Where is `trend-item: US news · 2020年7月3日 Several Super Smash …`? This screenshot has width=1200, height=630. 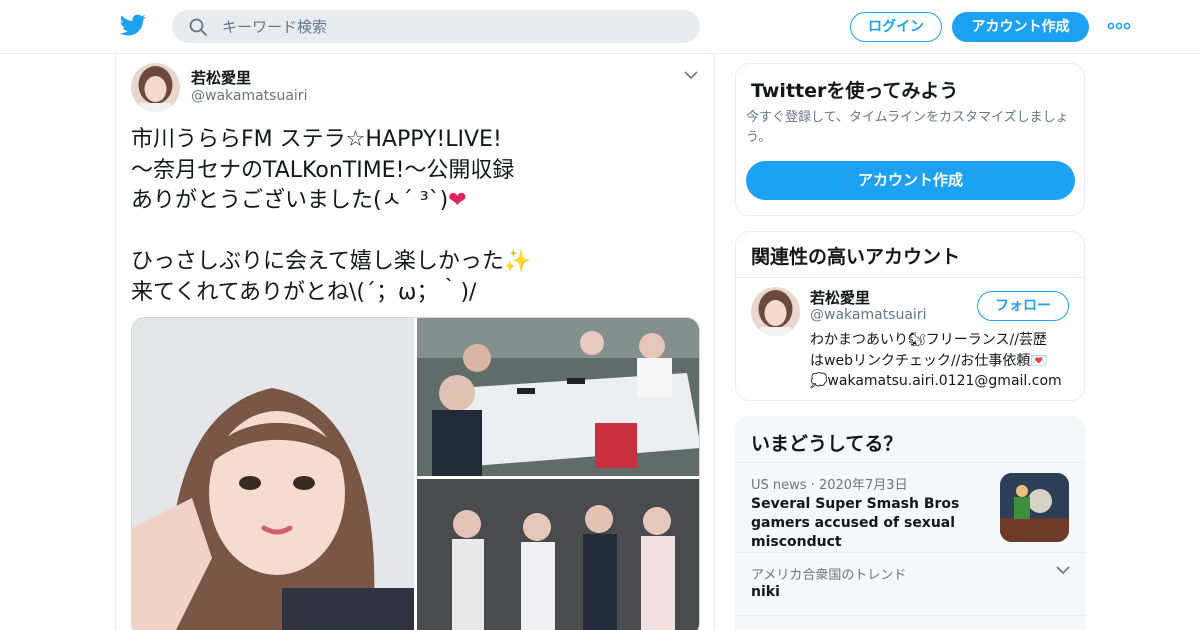 trend-item: US news · 2020年7月3日 Several Super Smash … is located at coordinates (911, 507).